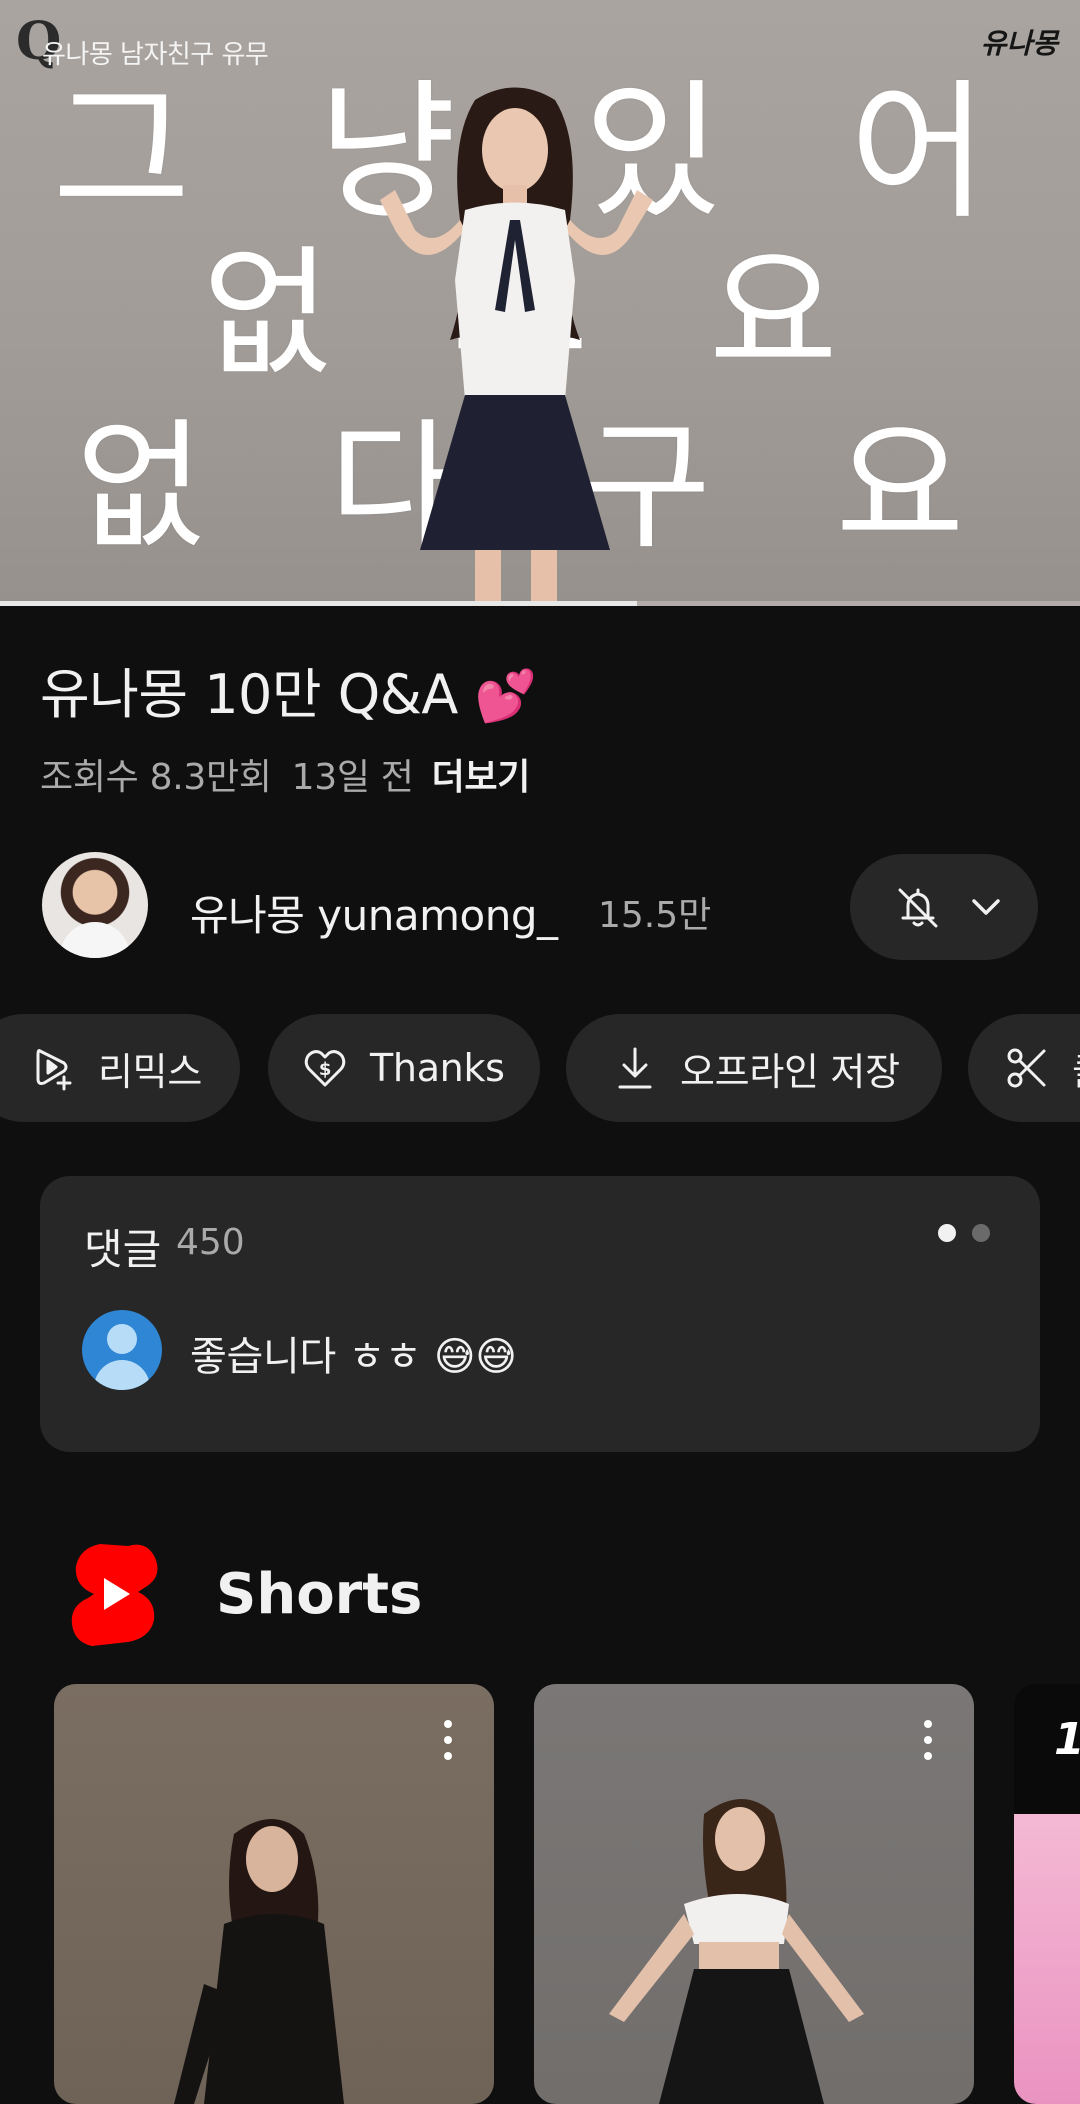 The width and height of the screenshot is (1080, 2104). What do you see at coordinates (122, 1350) in the screenshot?
I see `commenter-avatar` at bounding box center [122, 1350].